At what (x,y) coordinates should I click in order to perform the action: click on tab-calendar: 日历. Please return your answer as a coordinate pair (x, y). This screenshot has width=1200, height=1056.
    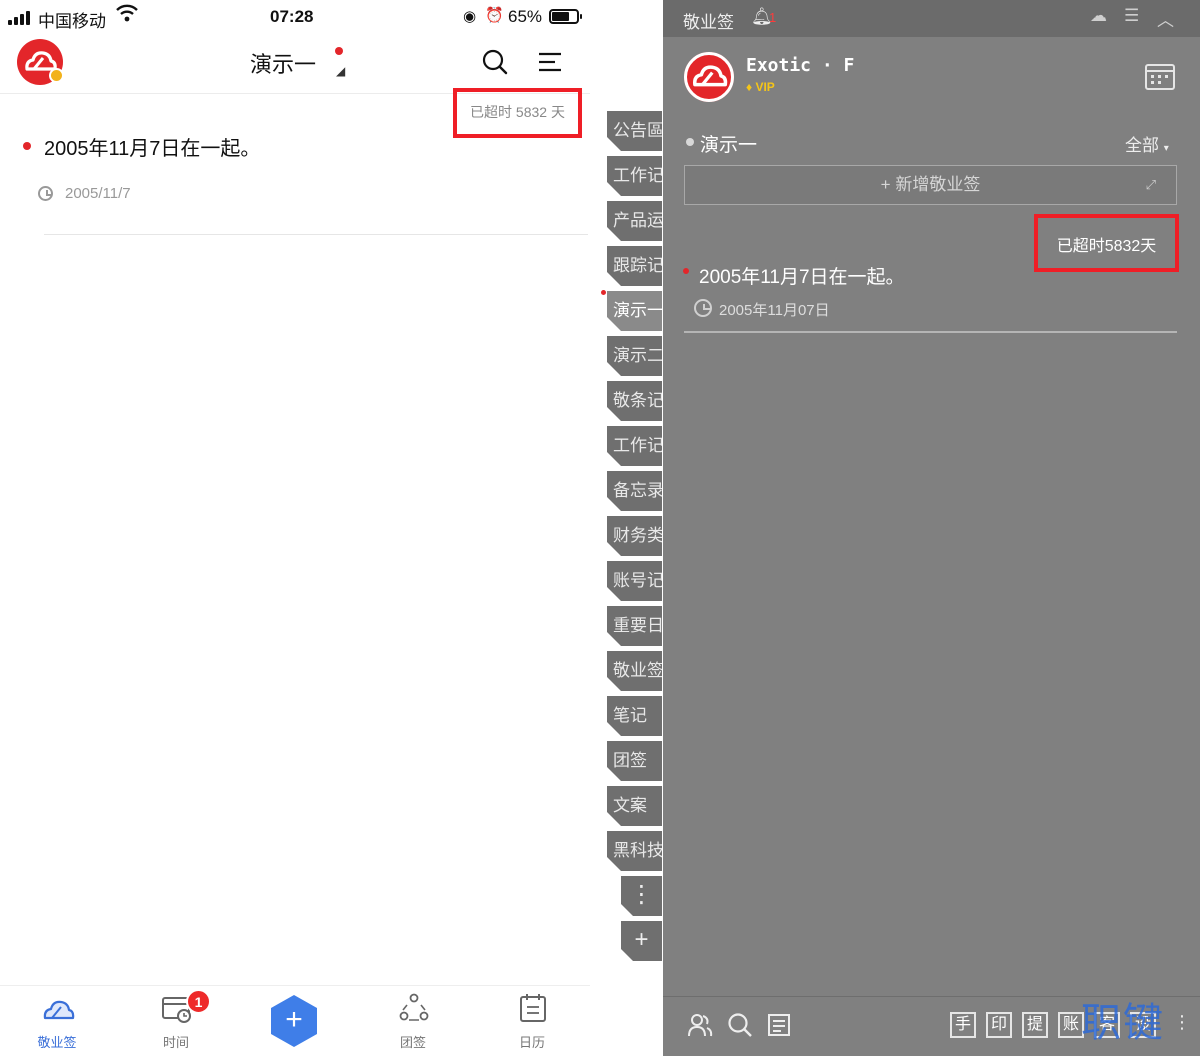
    Looking at the image, I should click on (532, 1020).